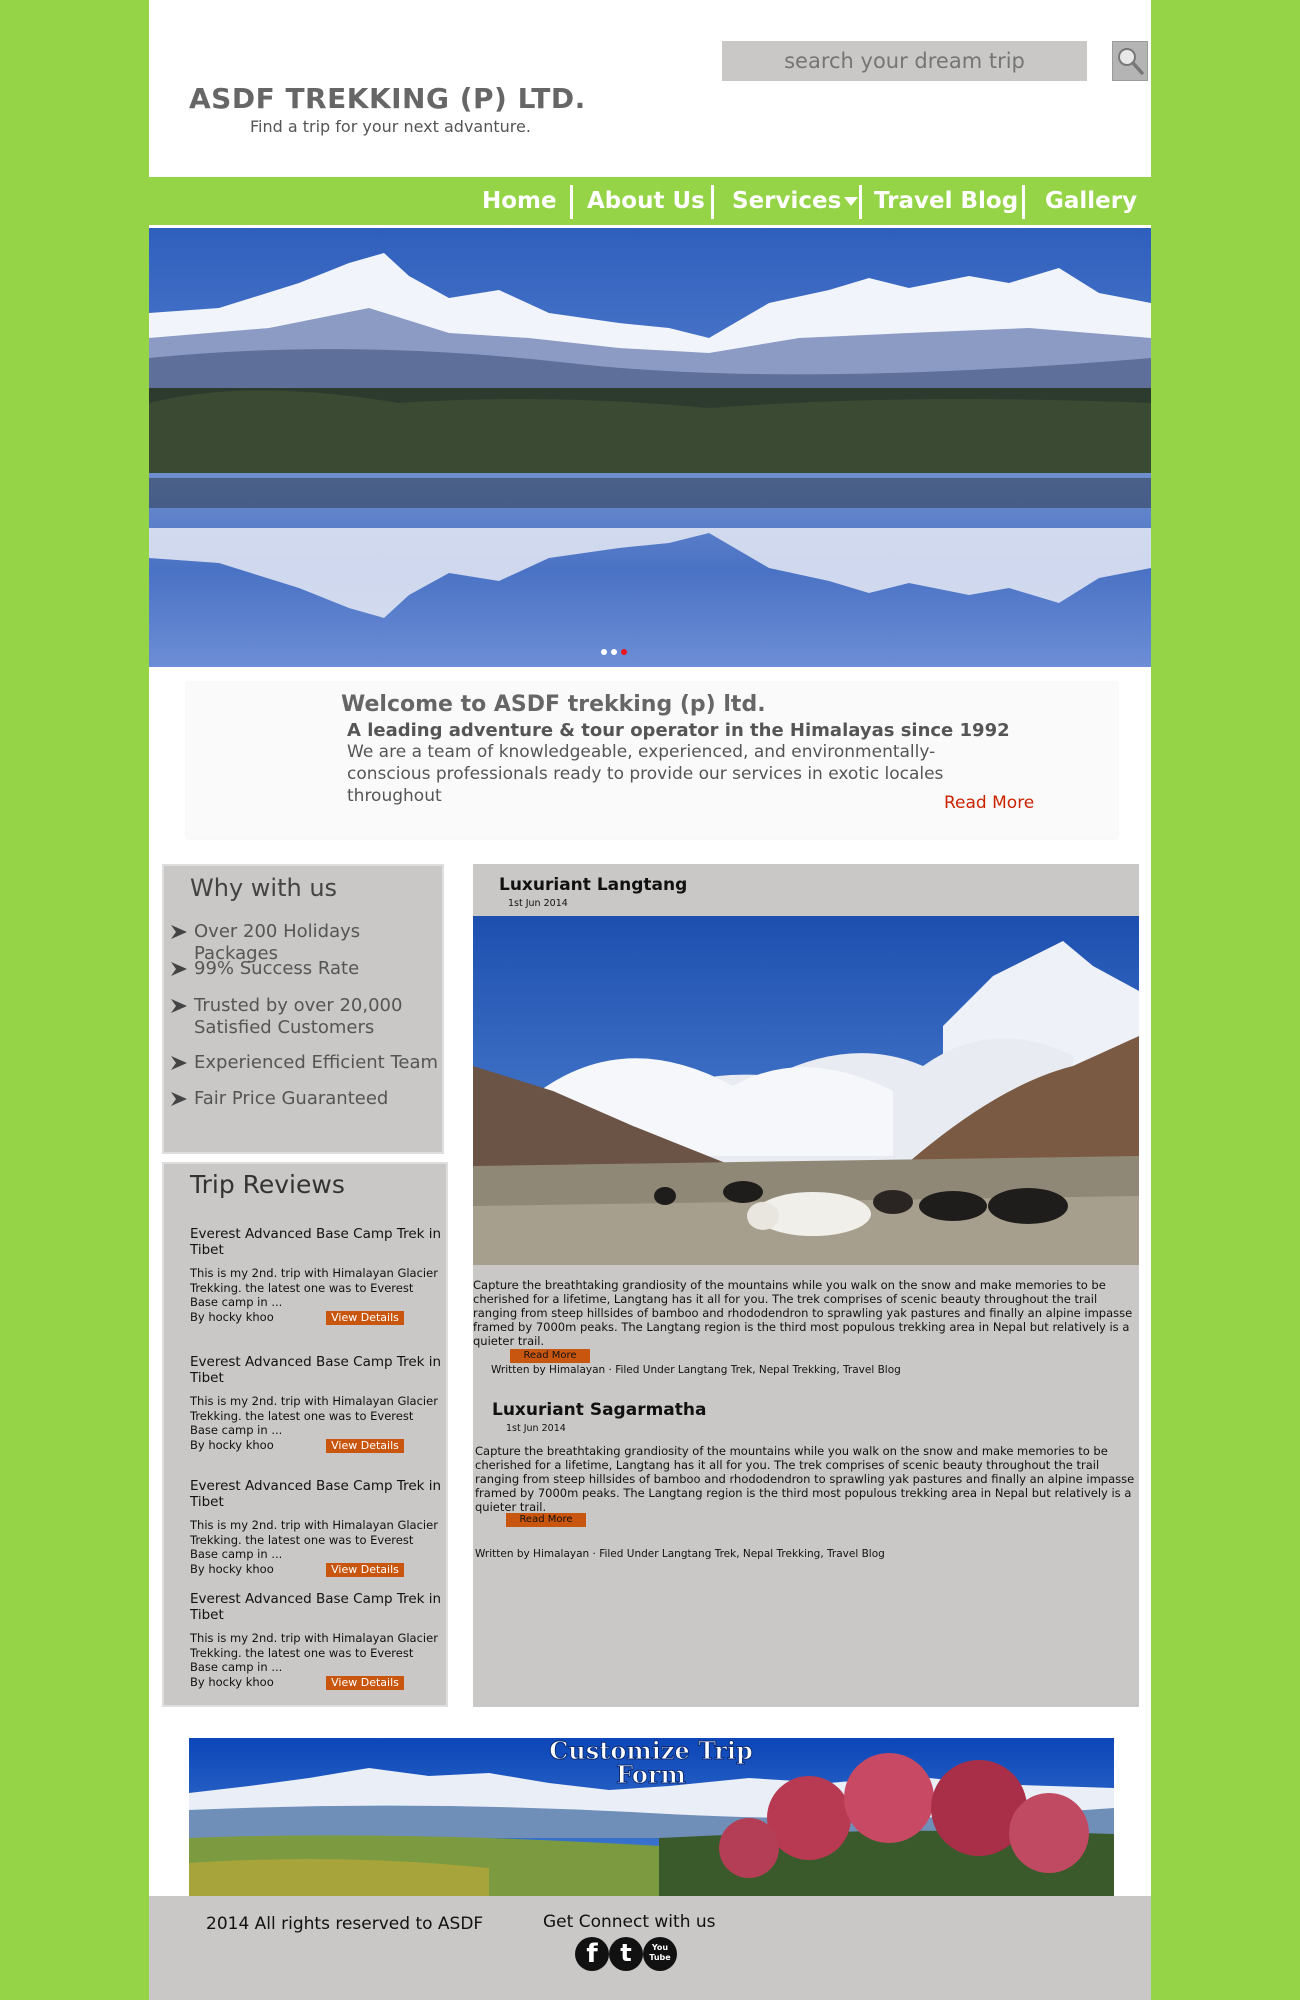  Describe the element at coordinates (946, 201) in the screenshot. I see `nav-travel-blog: Travel Blog` at that location.